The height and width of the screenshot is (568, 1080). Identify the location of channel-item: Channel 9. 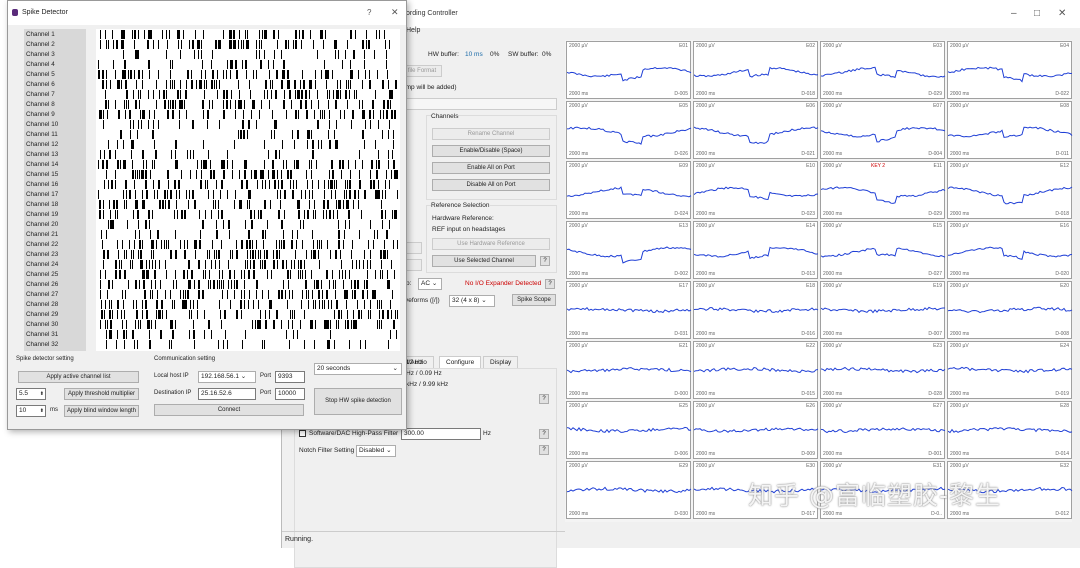
(40, 114).